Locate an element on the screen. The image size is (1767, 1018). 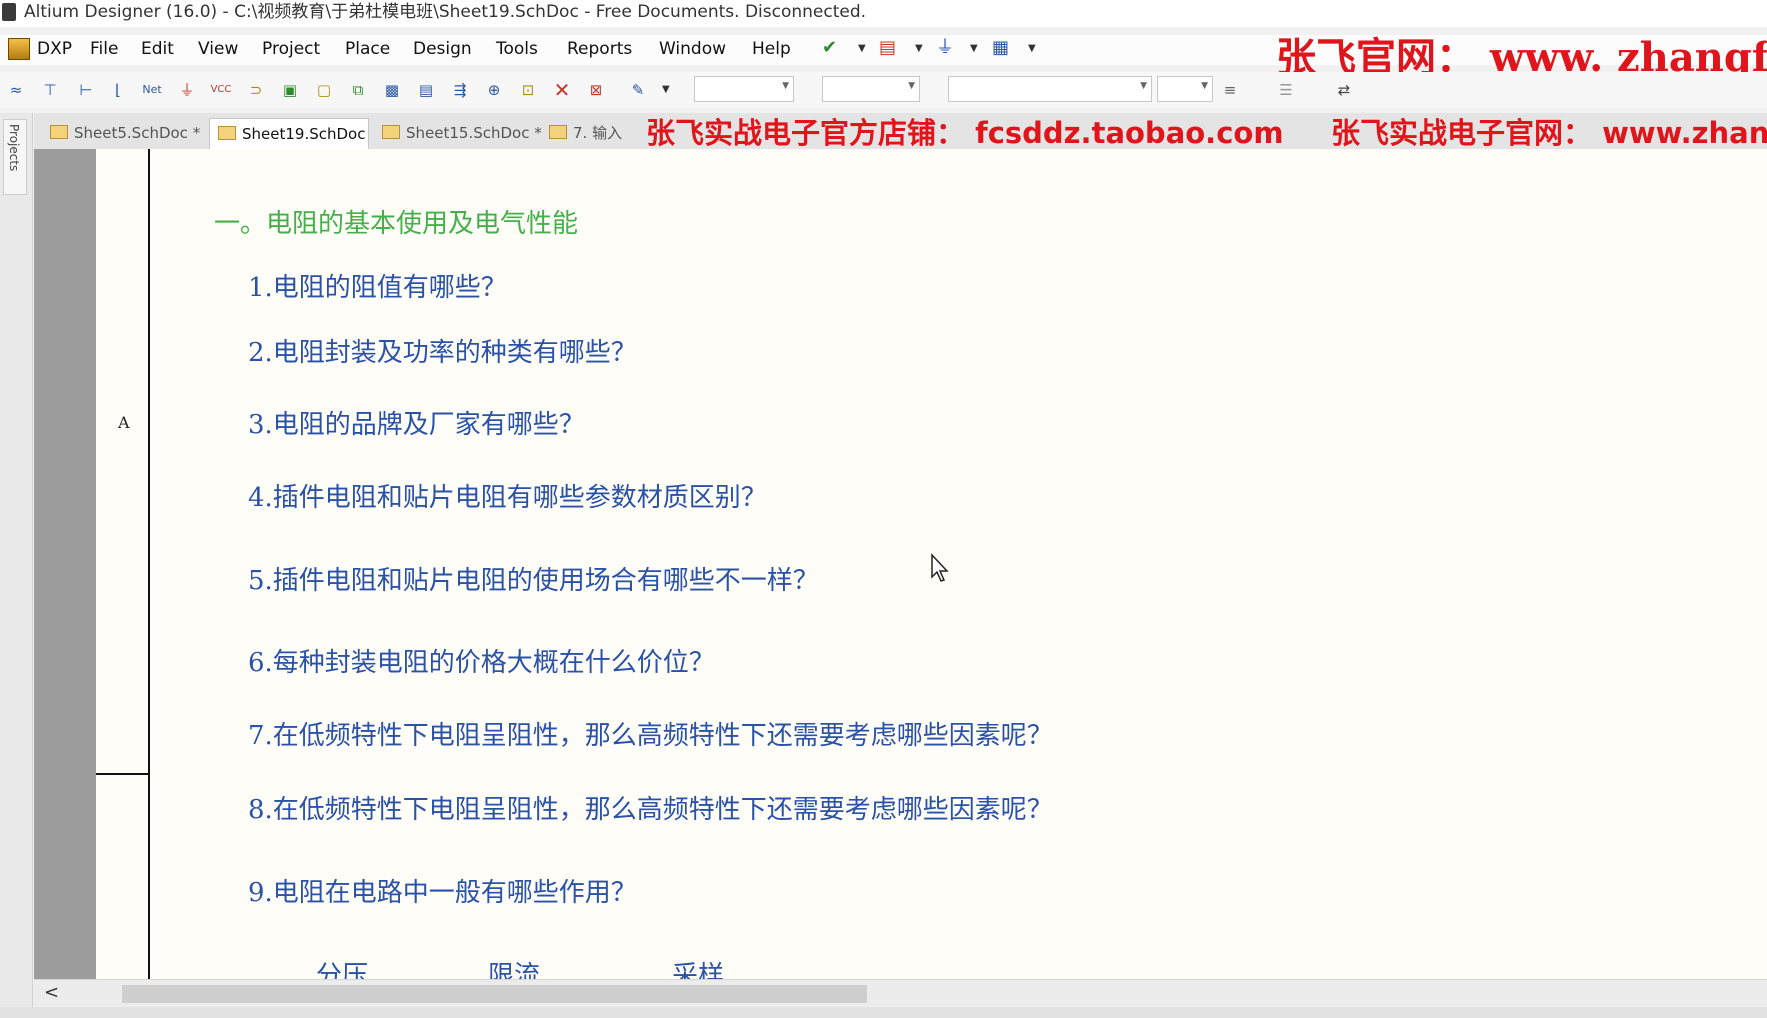
menu-reports: Reports is located at coordinates (599, 49).